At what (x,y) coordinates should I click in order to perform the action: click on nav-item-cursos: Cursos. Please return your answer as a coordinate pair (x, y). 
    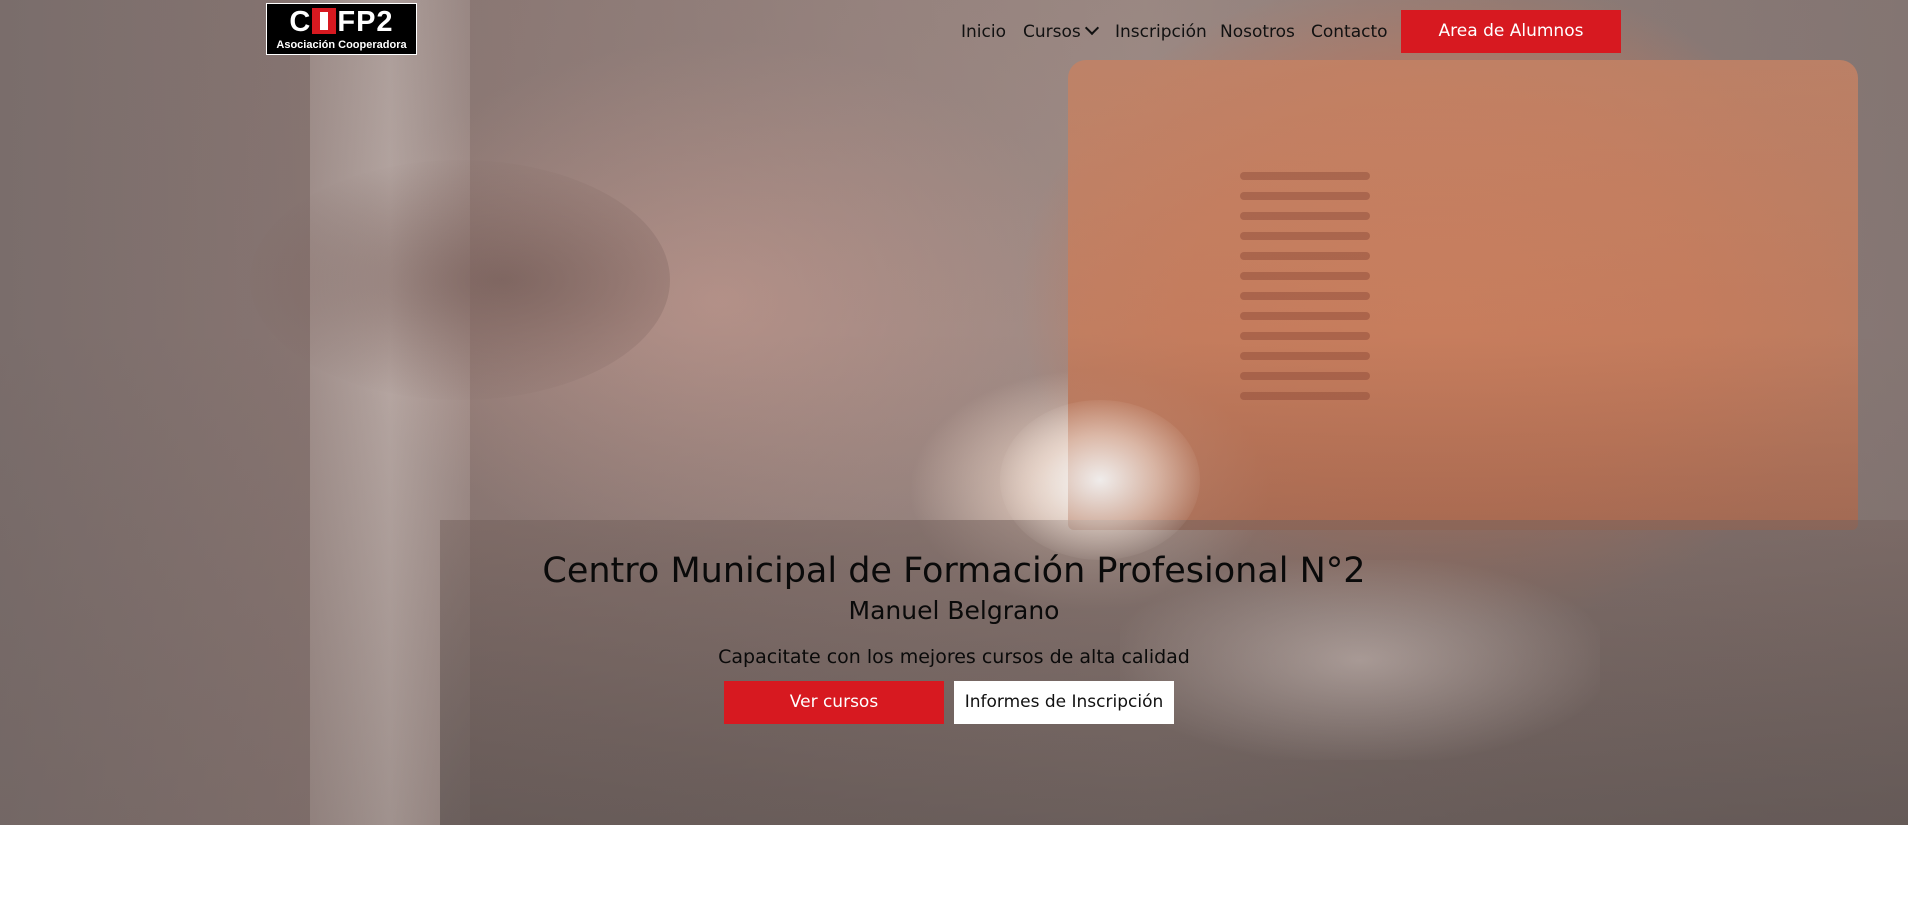
    Looking at the image, I should click on (1061, 32).